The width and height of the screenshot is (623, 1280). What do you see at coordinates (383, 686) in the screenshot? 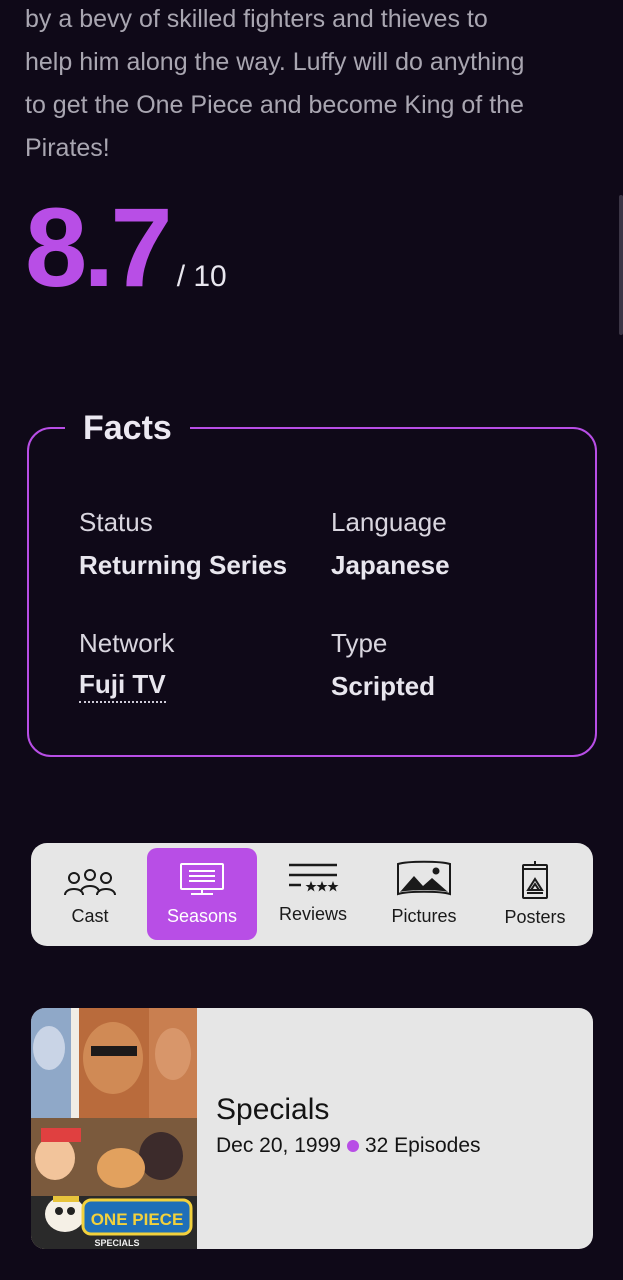
I see `fact-value: Scripted` at bounding box center [383, 686].